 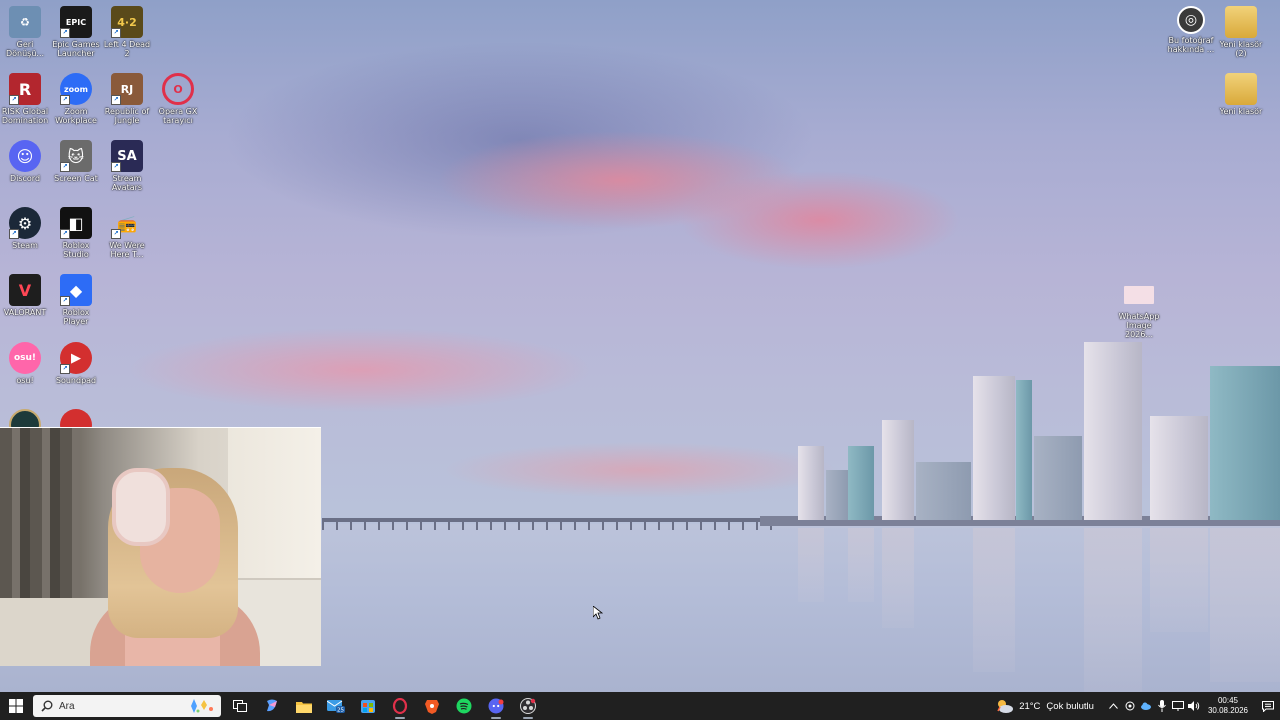 I want to click on desktop-icon-roblox-studio: ◧ ↗ Roblox Studio, so click(x=76, y=233).